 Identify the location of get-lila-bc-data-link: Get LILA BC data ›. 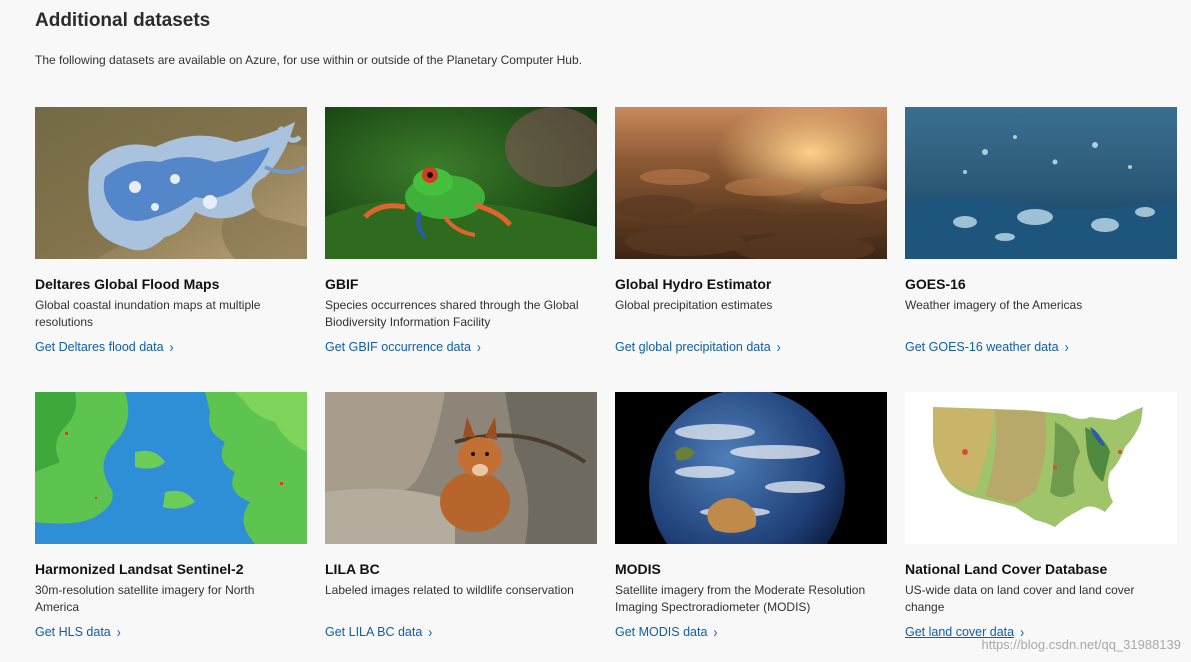
(379, 632).